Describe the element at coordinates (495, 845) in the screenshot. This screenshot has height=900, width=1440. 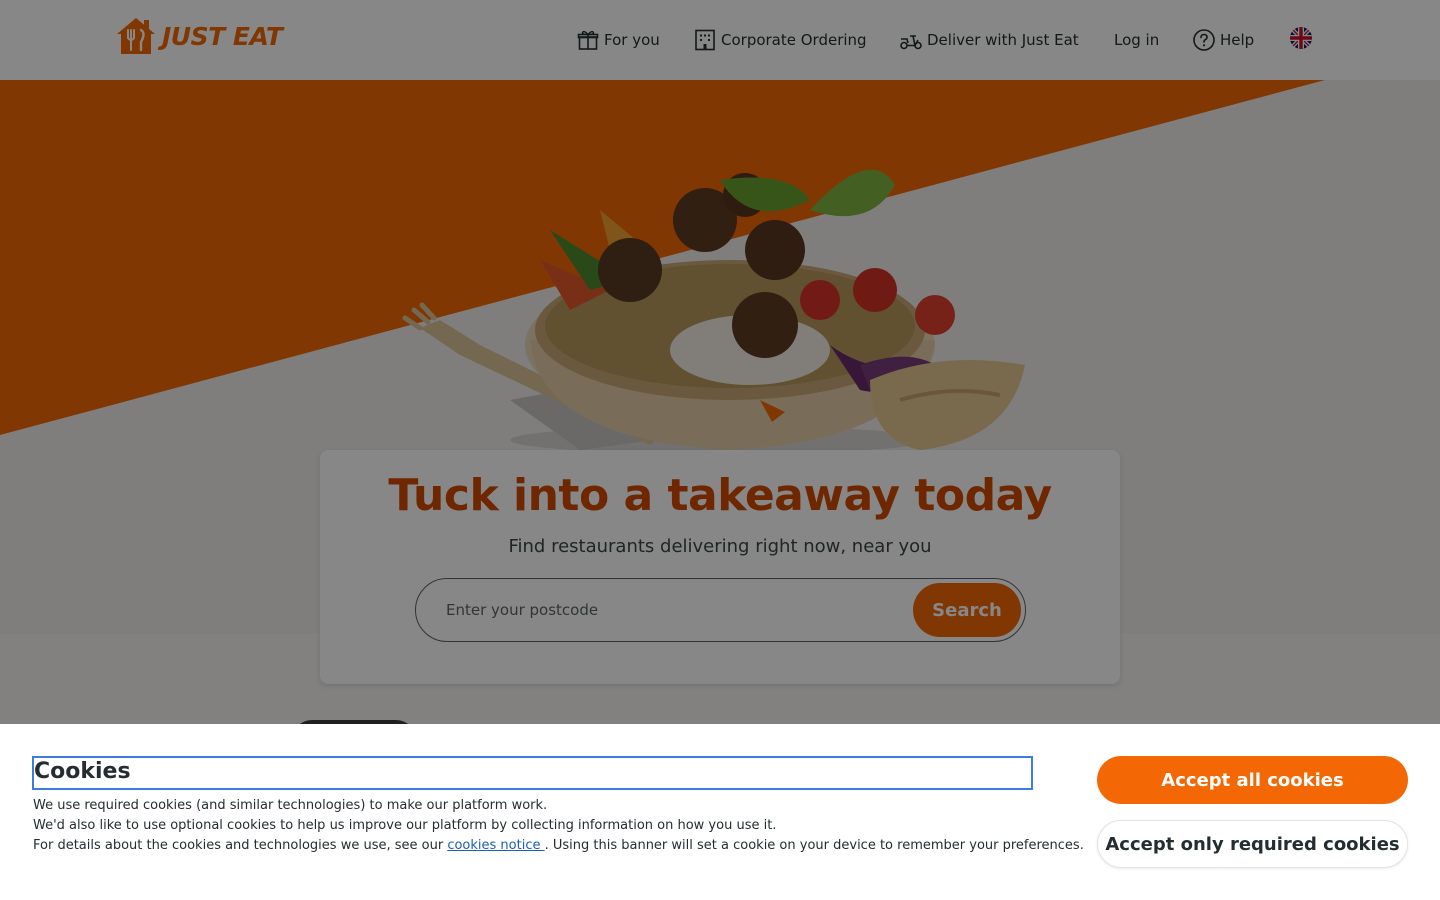
I see `cookies-notice-link: cookies notice` at that location.